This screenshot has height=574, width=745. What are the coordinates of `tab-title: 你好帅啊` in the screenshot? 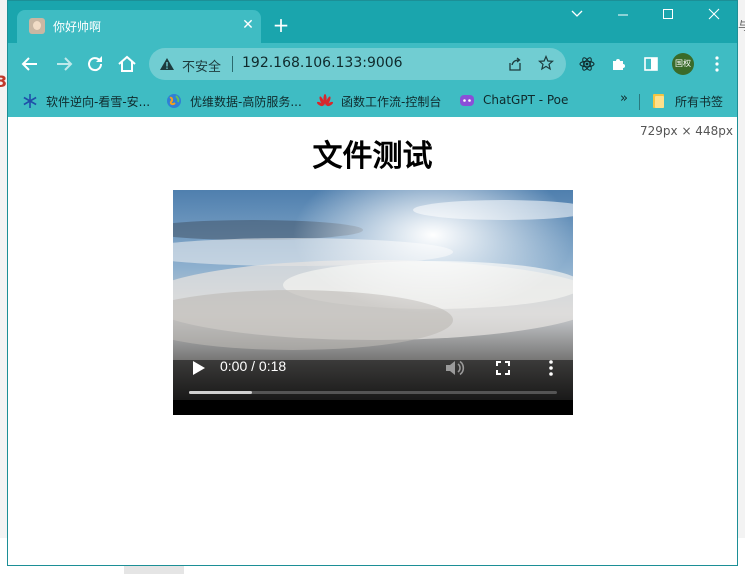 It's located at (77, 27).